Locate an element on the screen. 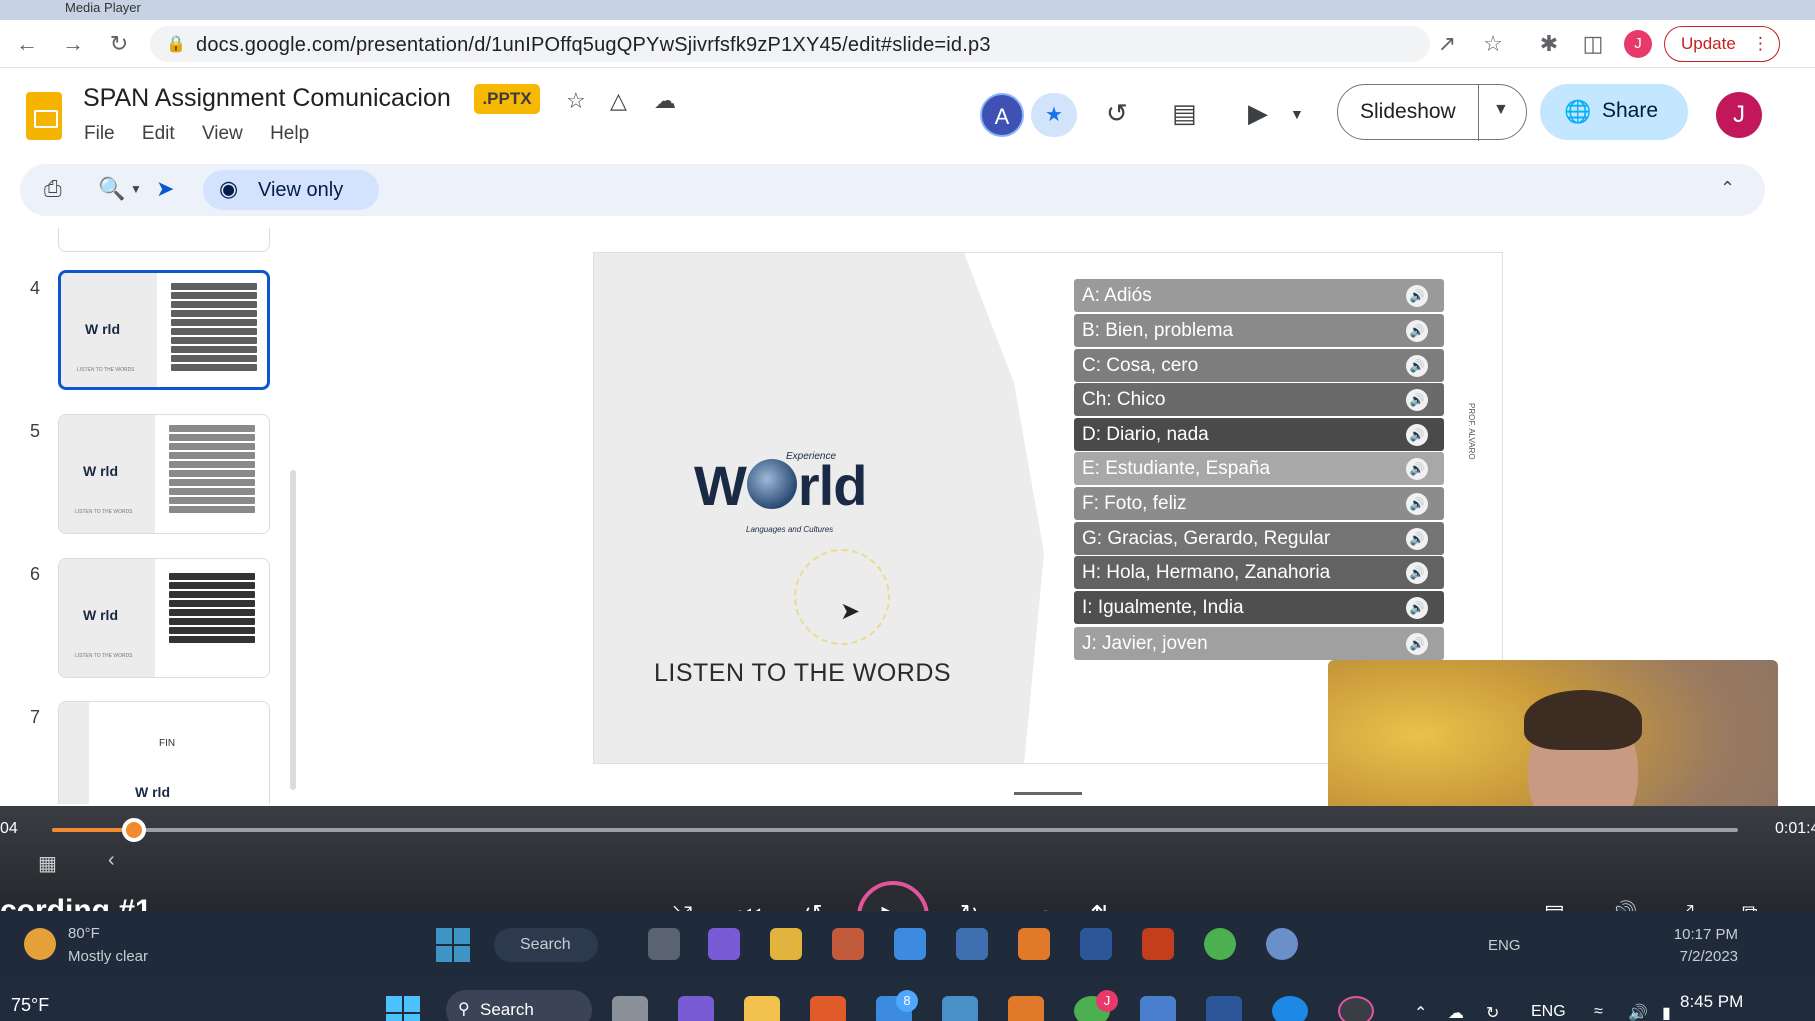  forward-icon: → is located at coordinates (73, 44).